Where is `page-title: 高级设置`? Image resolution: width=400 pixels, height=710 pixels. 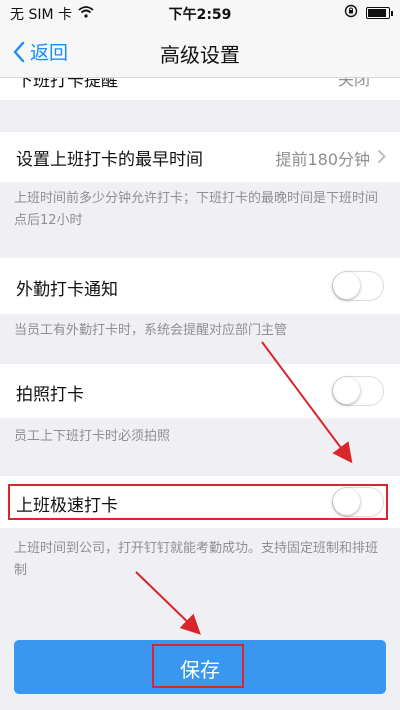 page-title: 高级设置 is located at coordinates (200, 55).